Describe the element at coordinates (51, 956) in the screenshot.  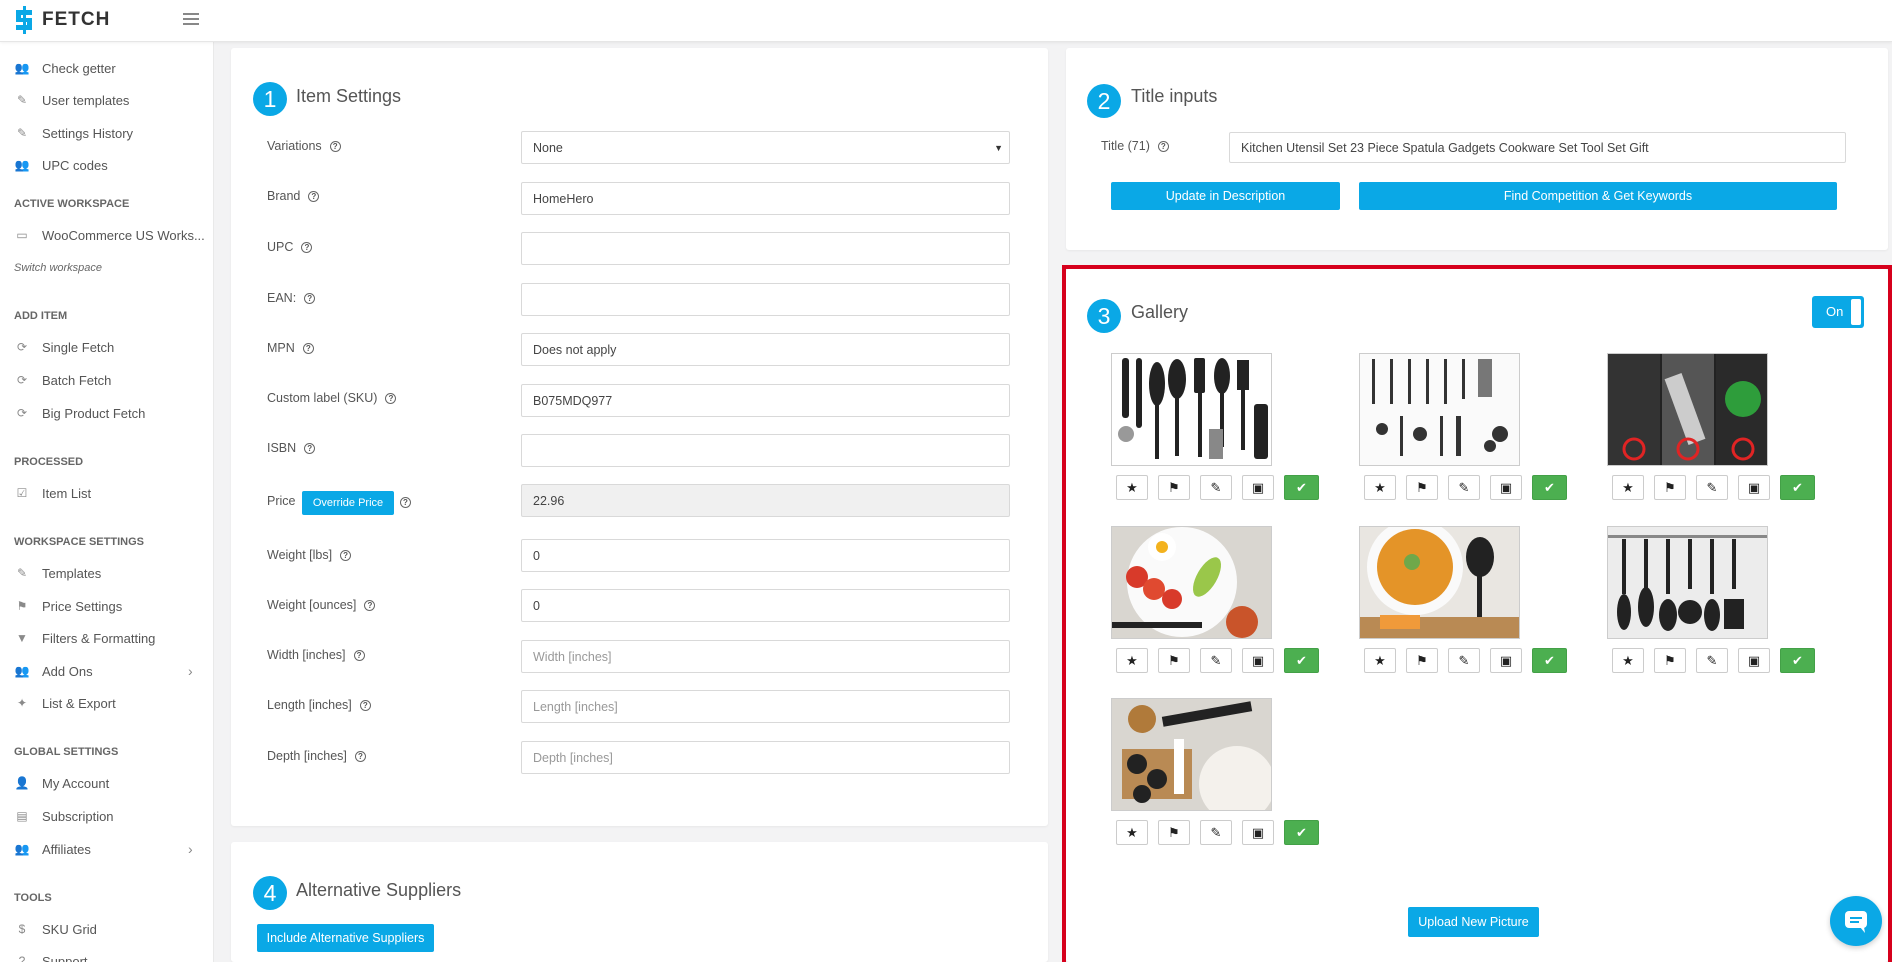
I see `sidebar-item-support: ? Support` at that location.